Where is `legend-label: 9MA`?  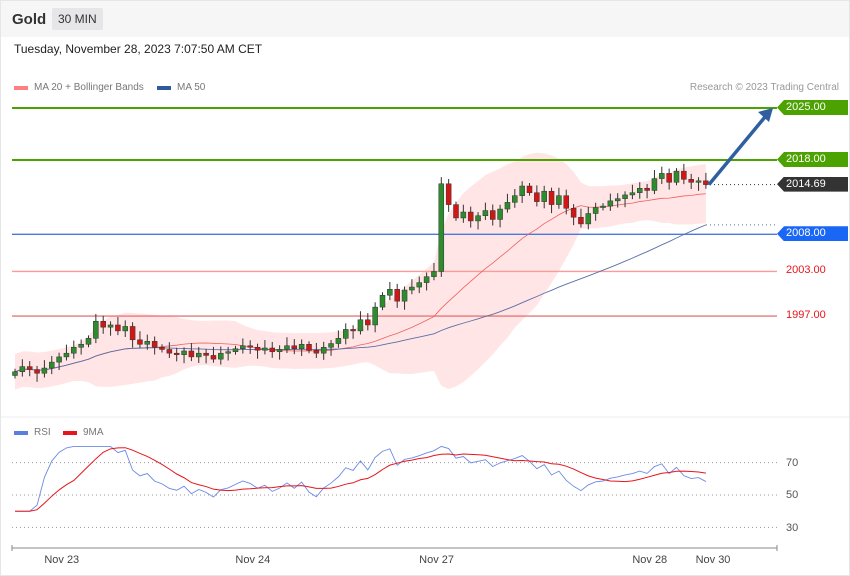 legend-label: 9MA is located at coordinates (93, 432).